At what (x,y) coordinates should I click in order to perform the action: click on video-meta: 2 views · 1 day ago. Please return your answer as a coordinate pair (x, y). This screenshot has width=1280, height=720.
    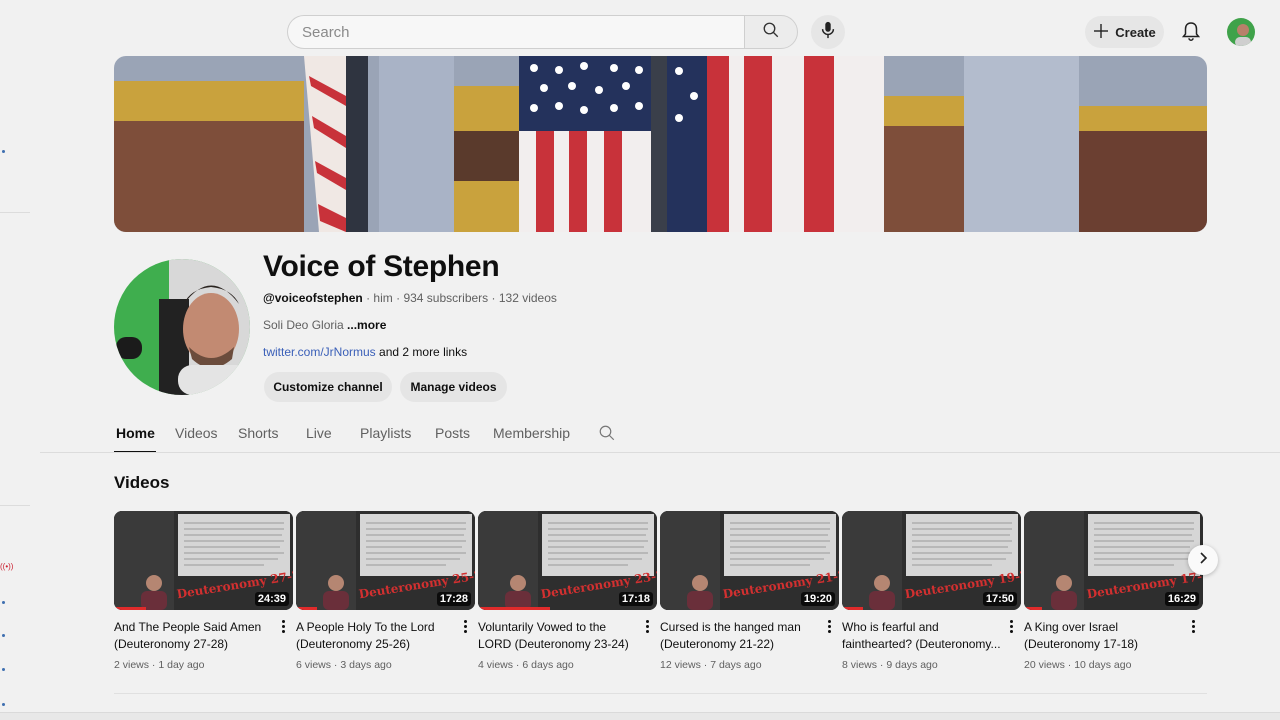
    Looking at the image, I should click on (203, 665).